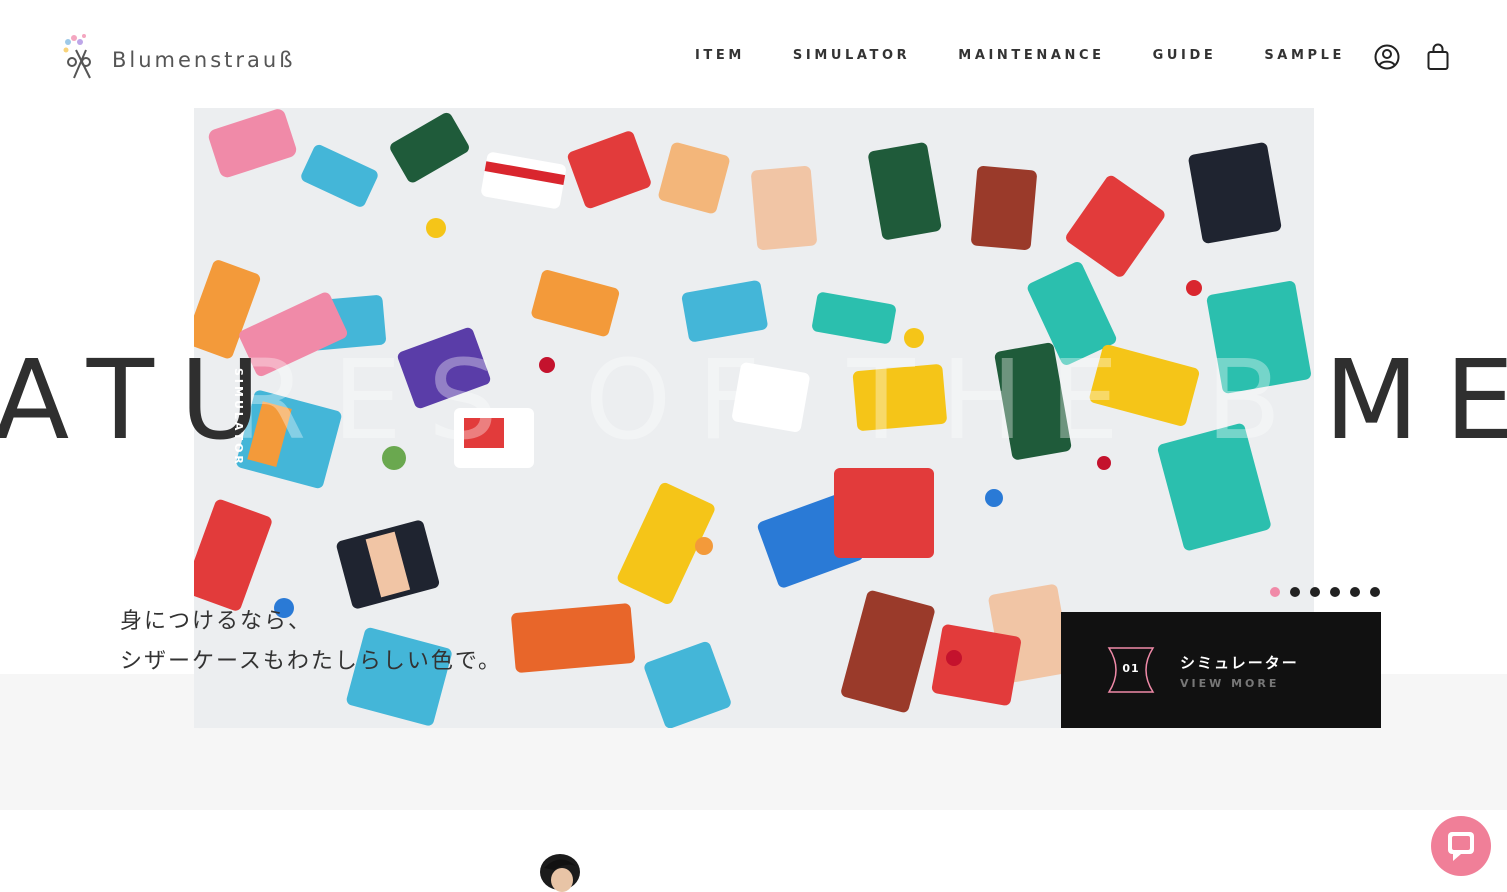 The image size is (1507, 892). What do you see at coordinates (851, 55) in the screenshot?
I see `nav-item-simulator: SIMULATOR` at bounding box center [851, 55].